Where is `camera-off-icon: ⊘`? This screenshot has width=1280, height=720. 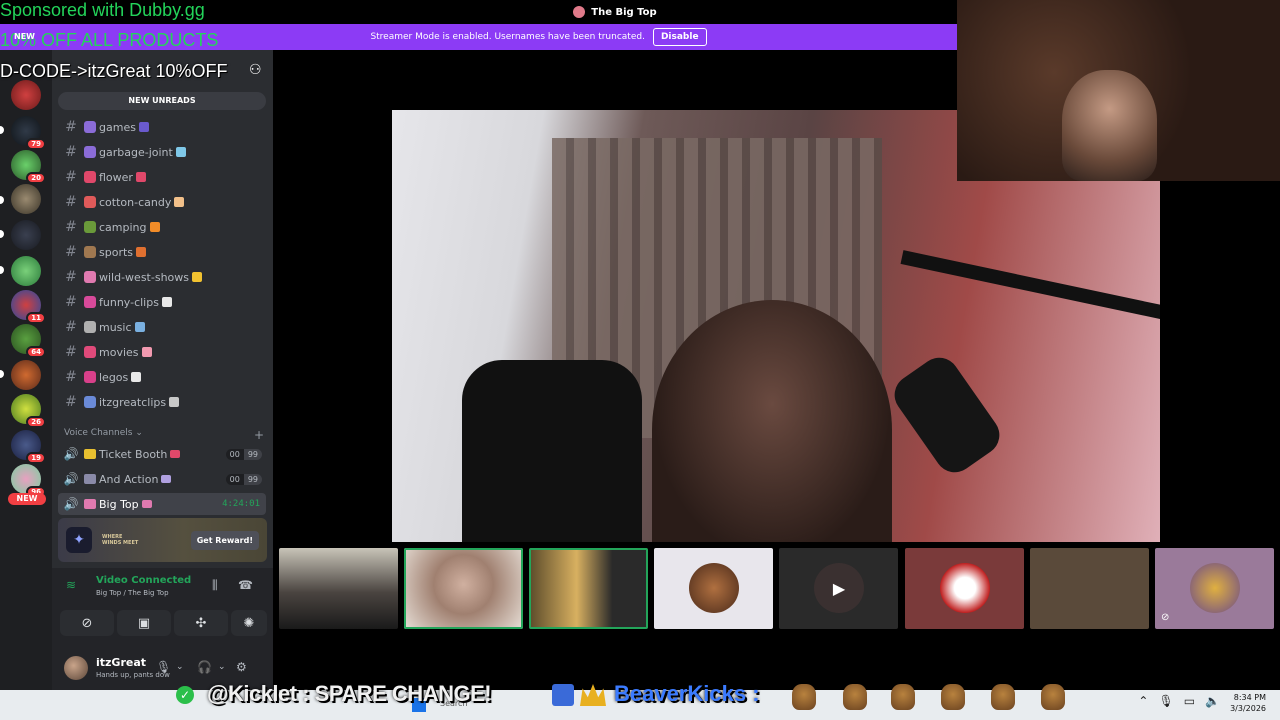
camera-off-icon: ⊘ is located at coordinates (87, 623).